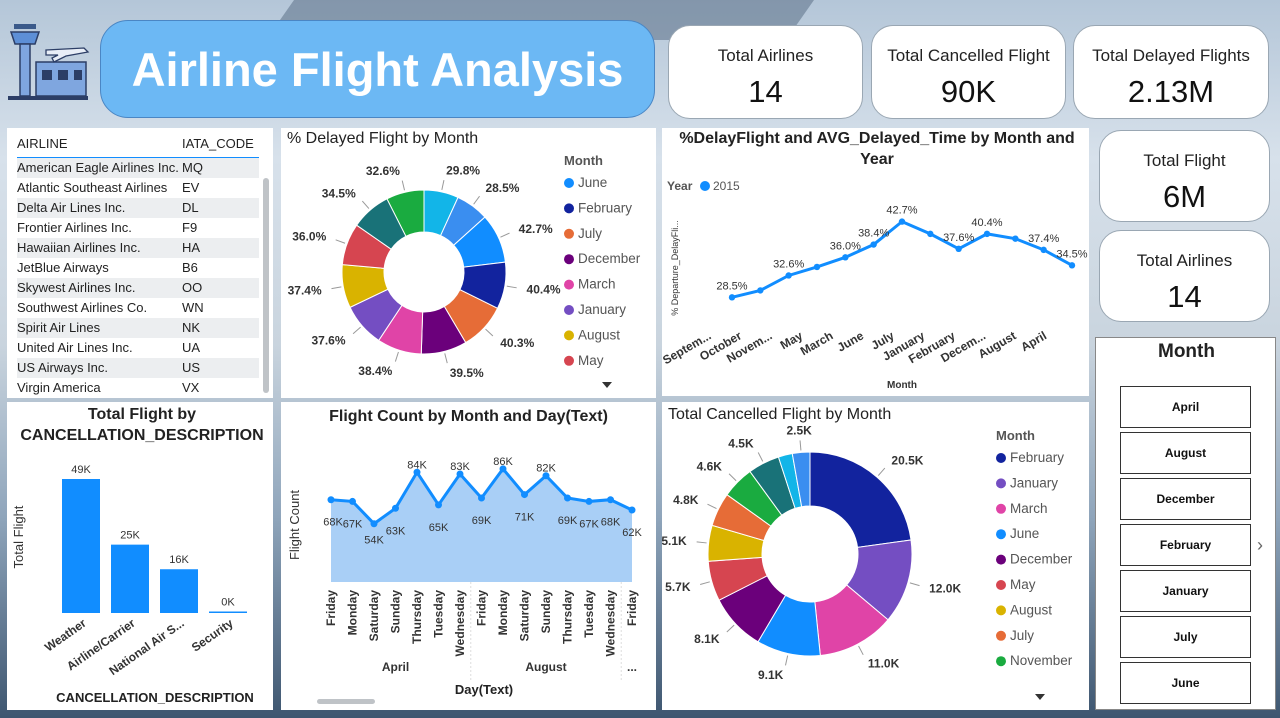  Describe the element at coordinates (1022, 635) in the screenshot. I see `legend-item: July` at that location.